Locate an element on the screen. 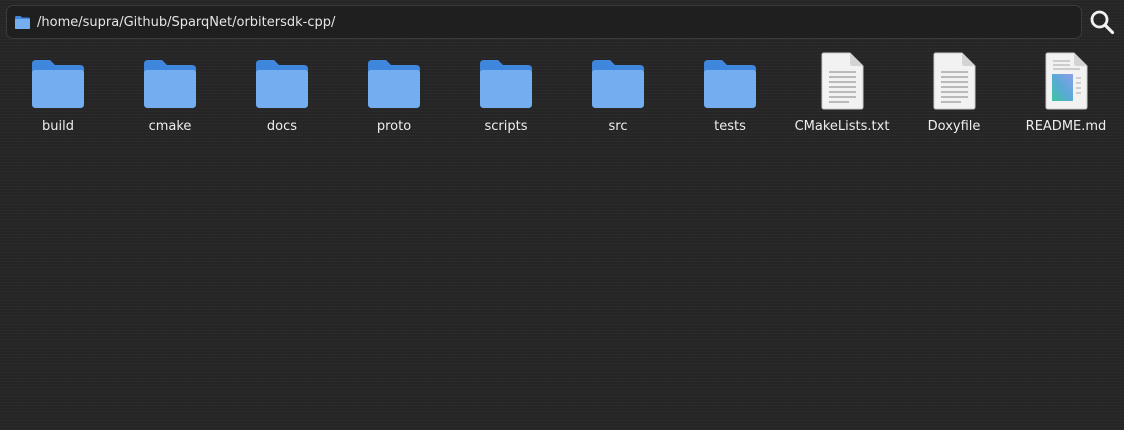 This screenshot has height=430, width=1124. search-button is located at coordinates (1102, 22).